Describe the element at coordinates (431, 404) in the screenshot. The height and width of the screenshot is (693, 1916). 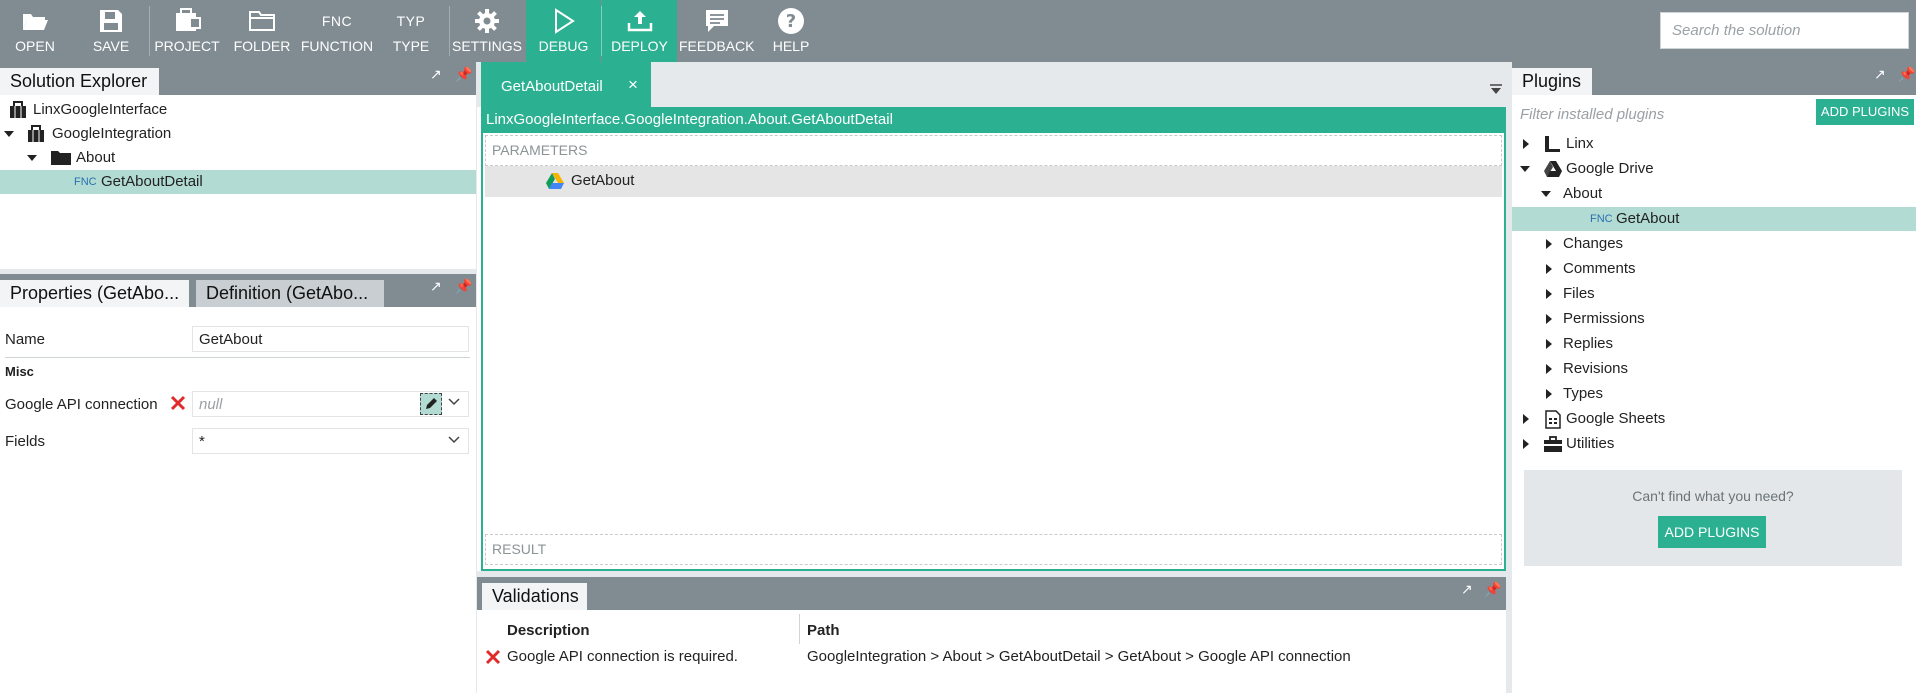
I see `edit-connection-icon` at that location.